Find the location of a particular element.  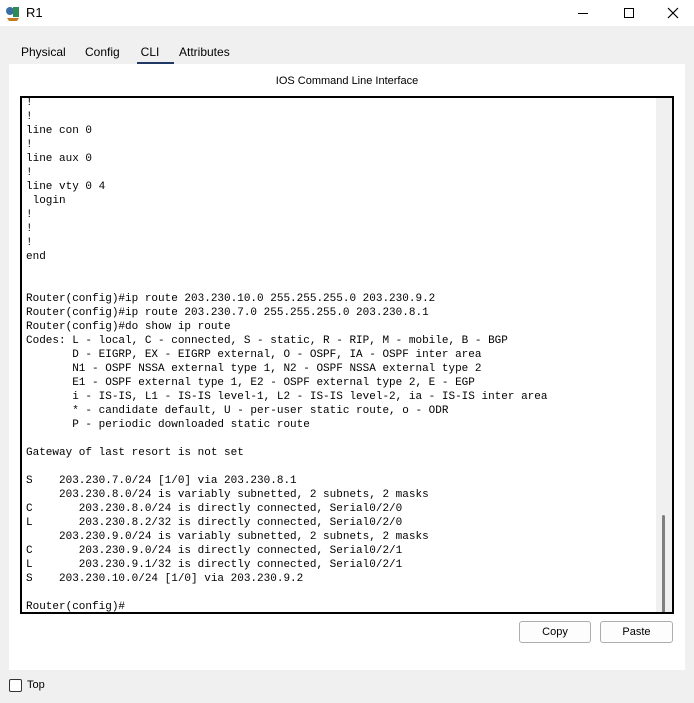

cli-heading: IOS Command Line Interface is located at coordinates (347, 81).